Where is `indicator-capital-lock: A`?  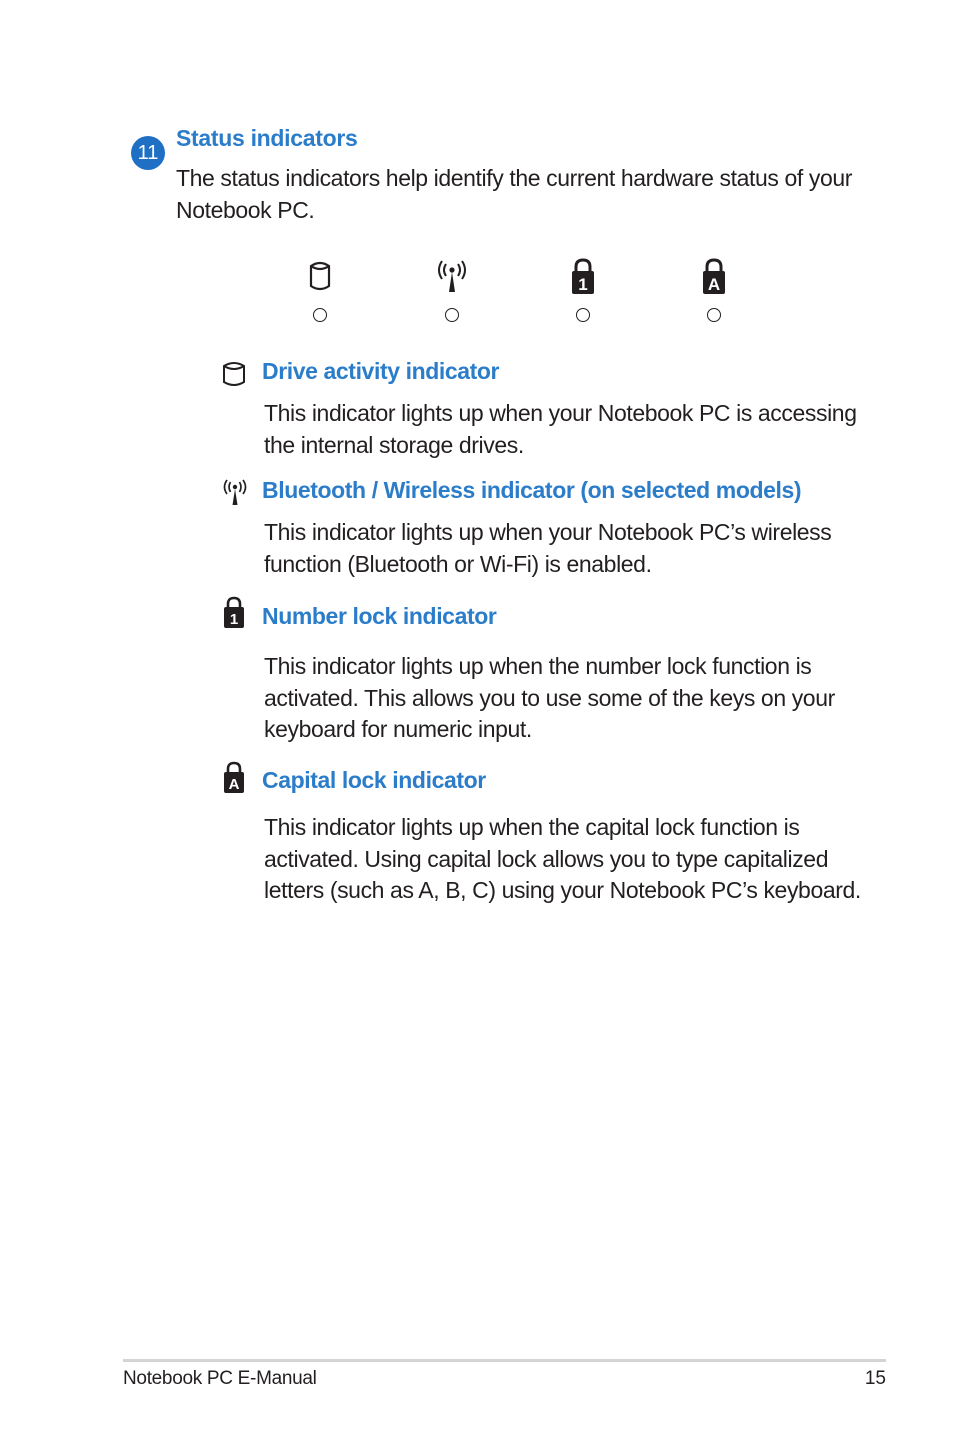
indicator-capital-lock: A is located at coordinates (714, 290).